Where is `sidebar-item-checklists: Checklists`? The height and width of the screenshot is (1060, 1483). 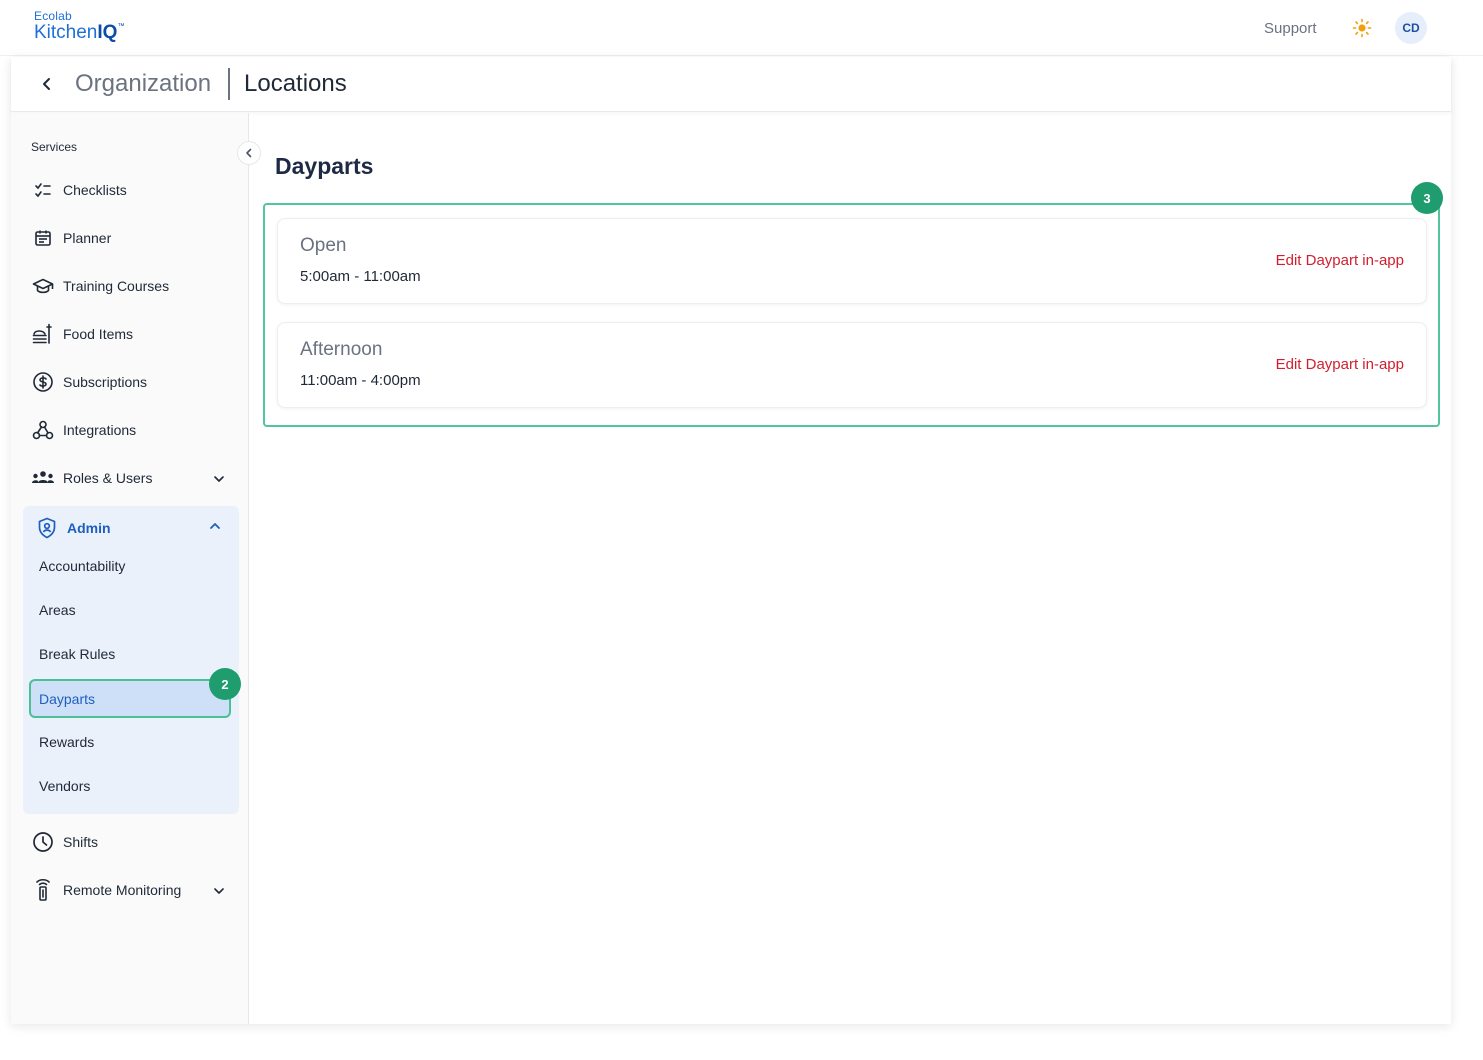 sidebar-item-checklists: Checklists is located at coordinates (79, 190).